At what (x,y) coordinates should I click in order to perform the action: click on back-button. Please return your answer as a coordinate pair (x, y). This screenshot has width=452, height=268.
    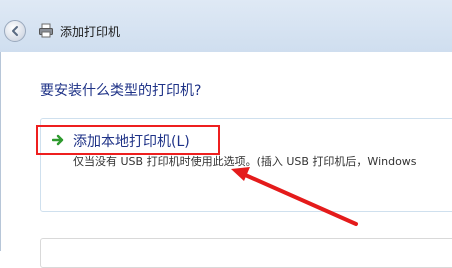
    Looking at the image, I should click on (15, 31).